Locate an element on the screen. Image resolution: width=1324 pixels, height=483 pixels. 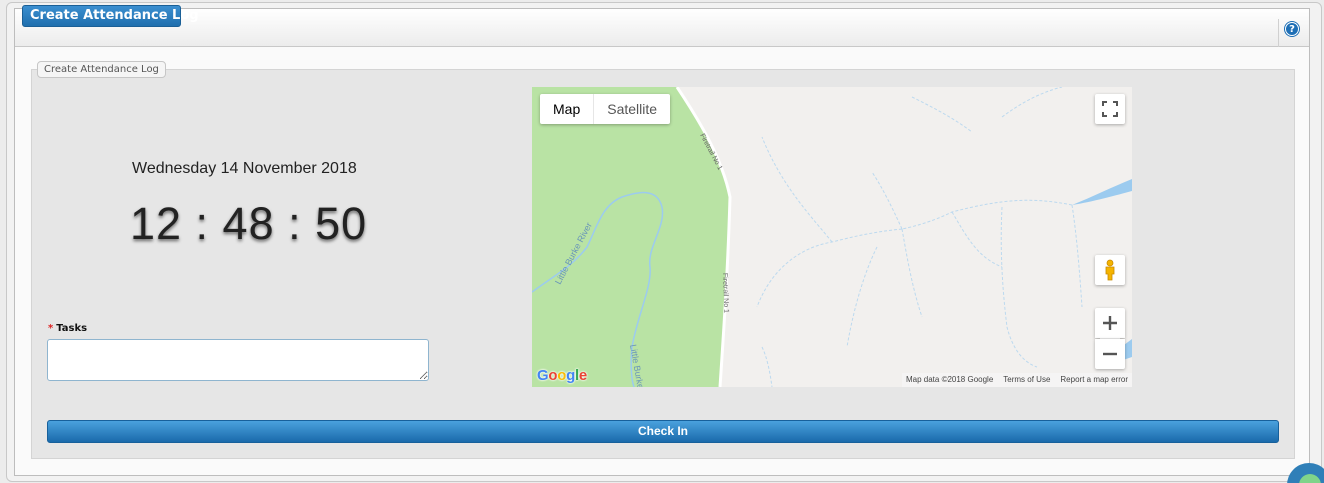
zoom-in-icon is located at coordinates (1110, 323).